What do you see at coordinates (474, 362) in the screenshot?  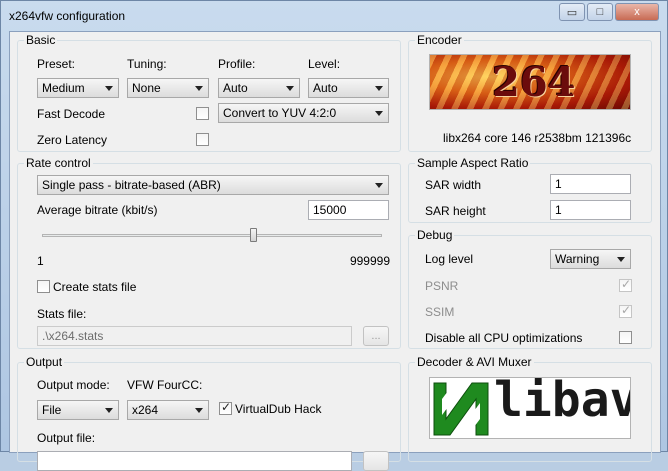 I see `decoder-group-label: Decoder & AVI Muxer` at bounding box center [474, 362].